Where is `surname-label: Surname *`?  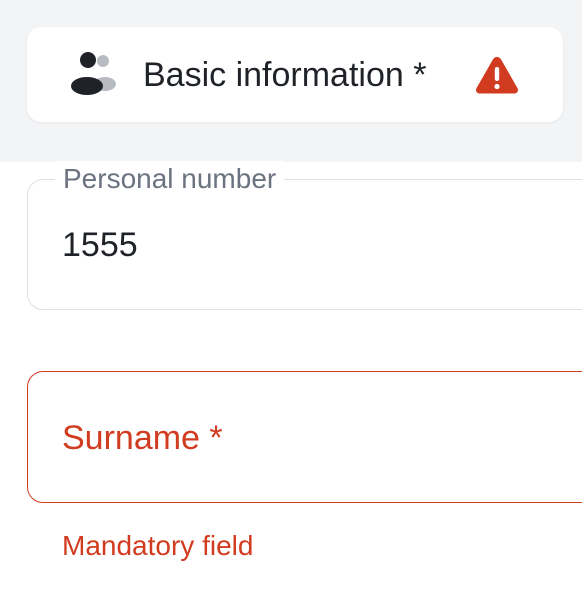
surname-label: Surname * is located at coordinates (142, 438).